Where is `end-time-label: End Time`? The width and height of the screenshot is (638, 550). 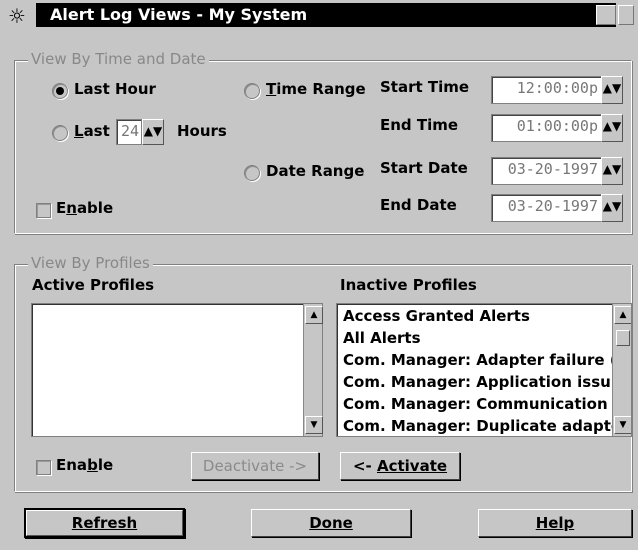 end-time-label: End Time is located at coordinates (419, 125).